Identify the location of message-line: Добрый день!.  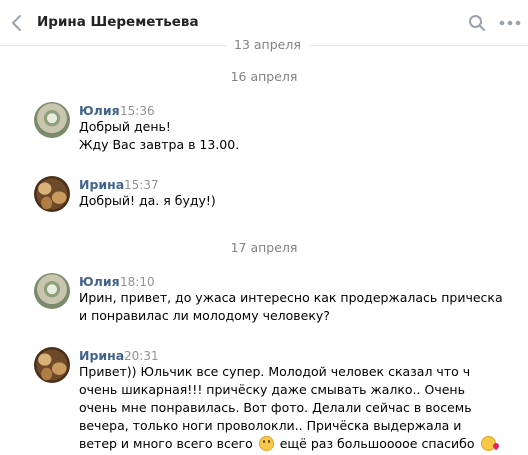
(125, 126).